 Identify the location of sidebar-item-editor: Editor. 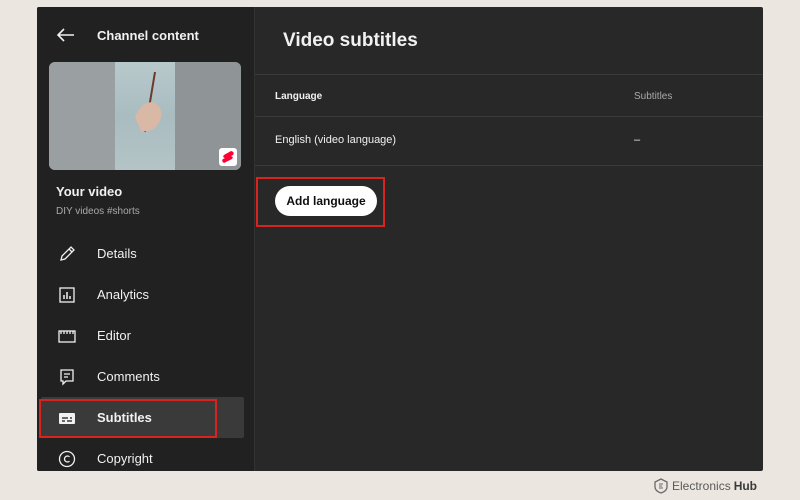
(145, 335).